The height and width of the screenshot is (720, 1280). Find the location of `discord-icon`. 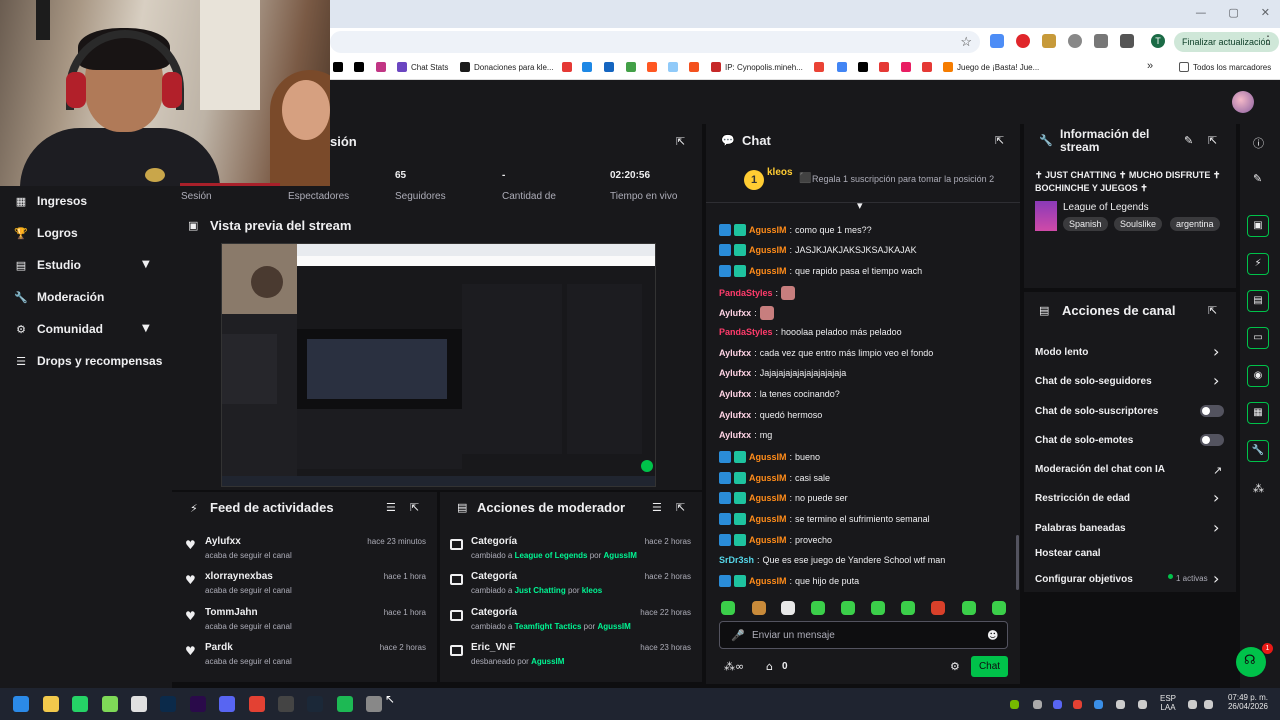

discord-icon is located at coordinates (227, 704).